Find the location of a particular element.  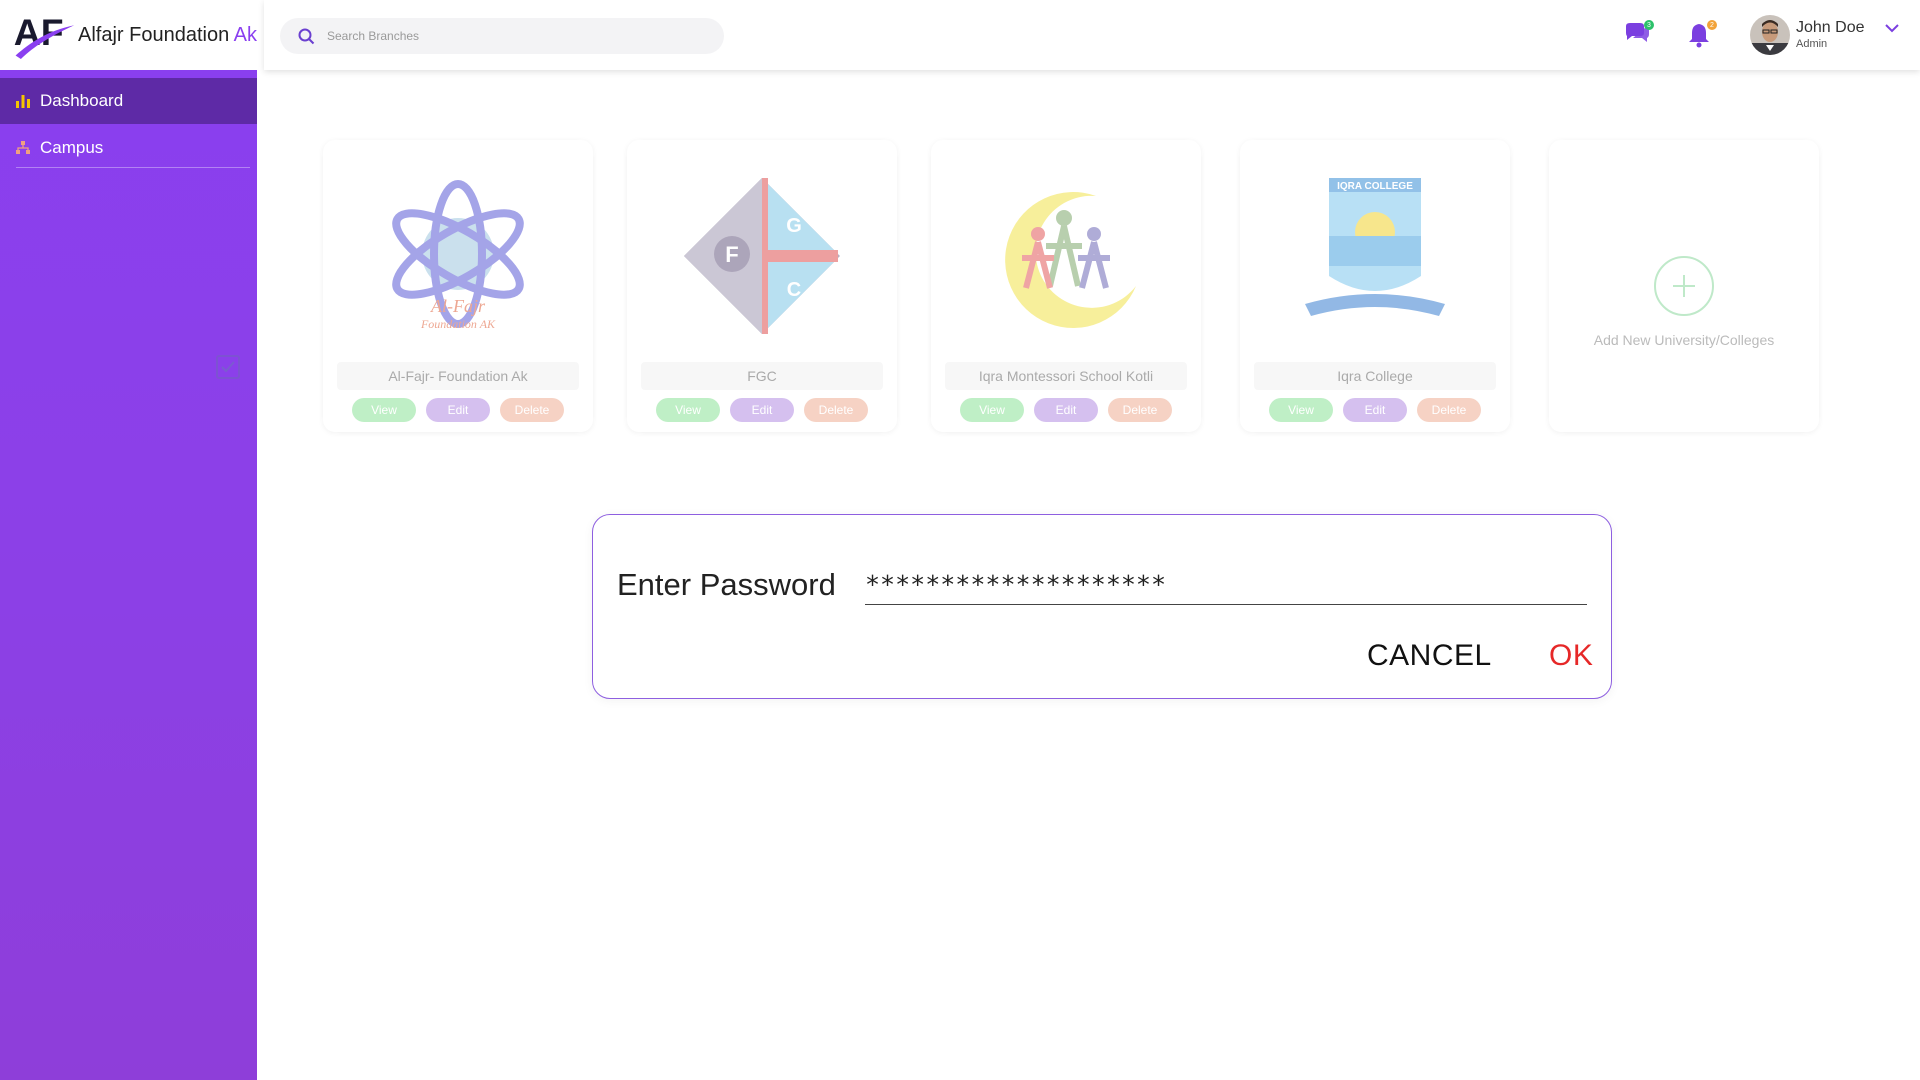

card-title: Al-Fajr- Foundation Ak is located at coordinates (458, 376).